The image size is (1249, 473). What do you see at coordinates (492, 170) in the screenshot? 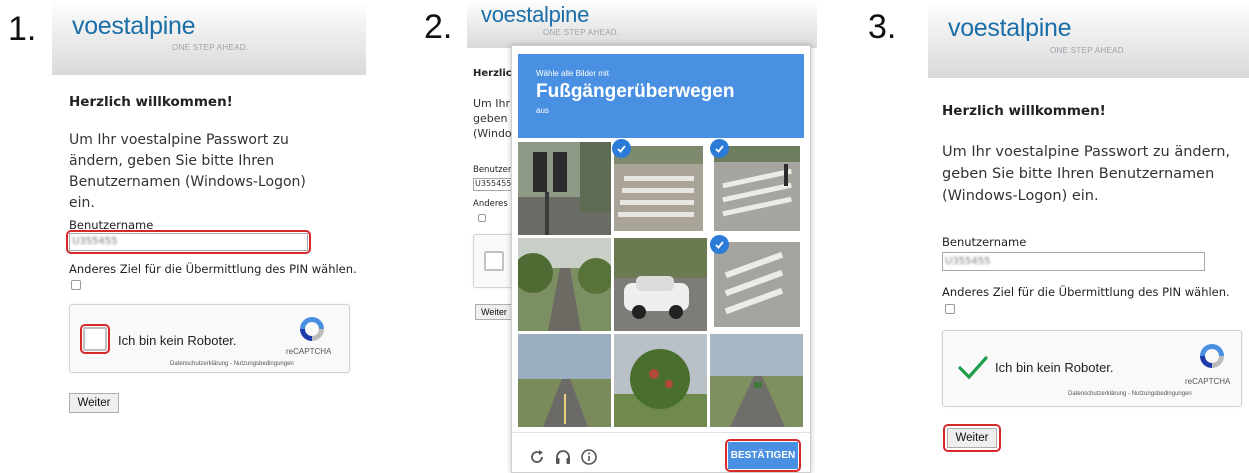
I see `username-label-partial: Benutzer` at bounding box center [492, 170].